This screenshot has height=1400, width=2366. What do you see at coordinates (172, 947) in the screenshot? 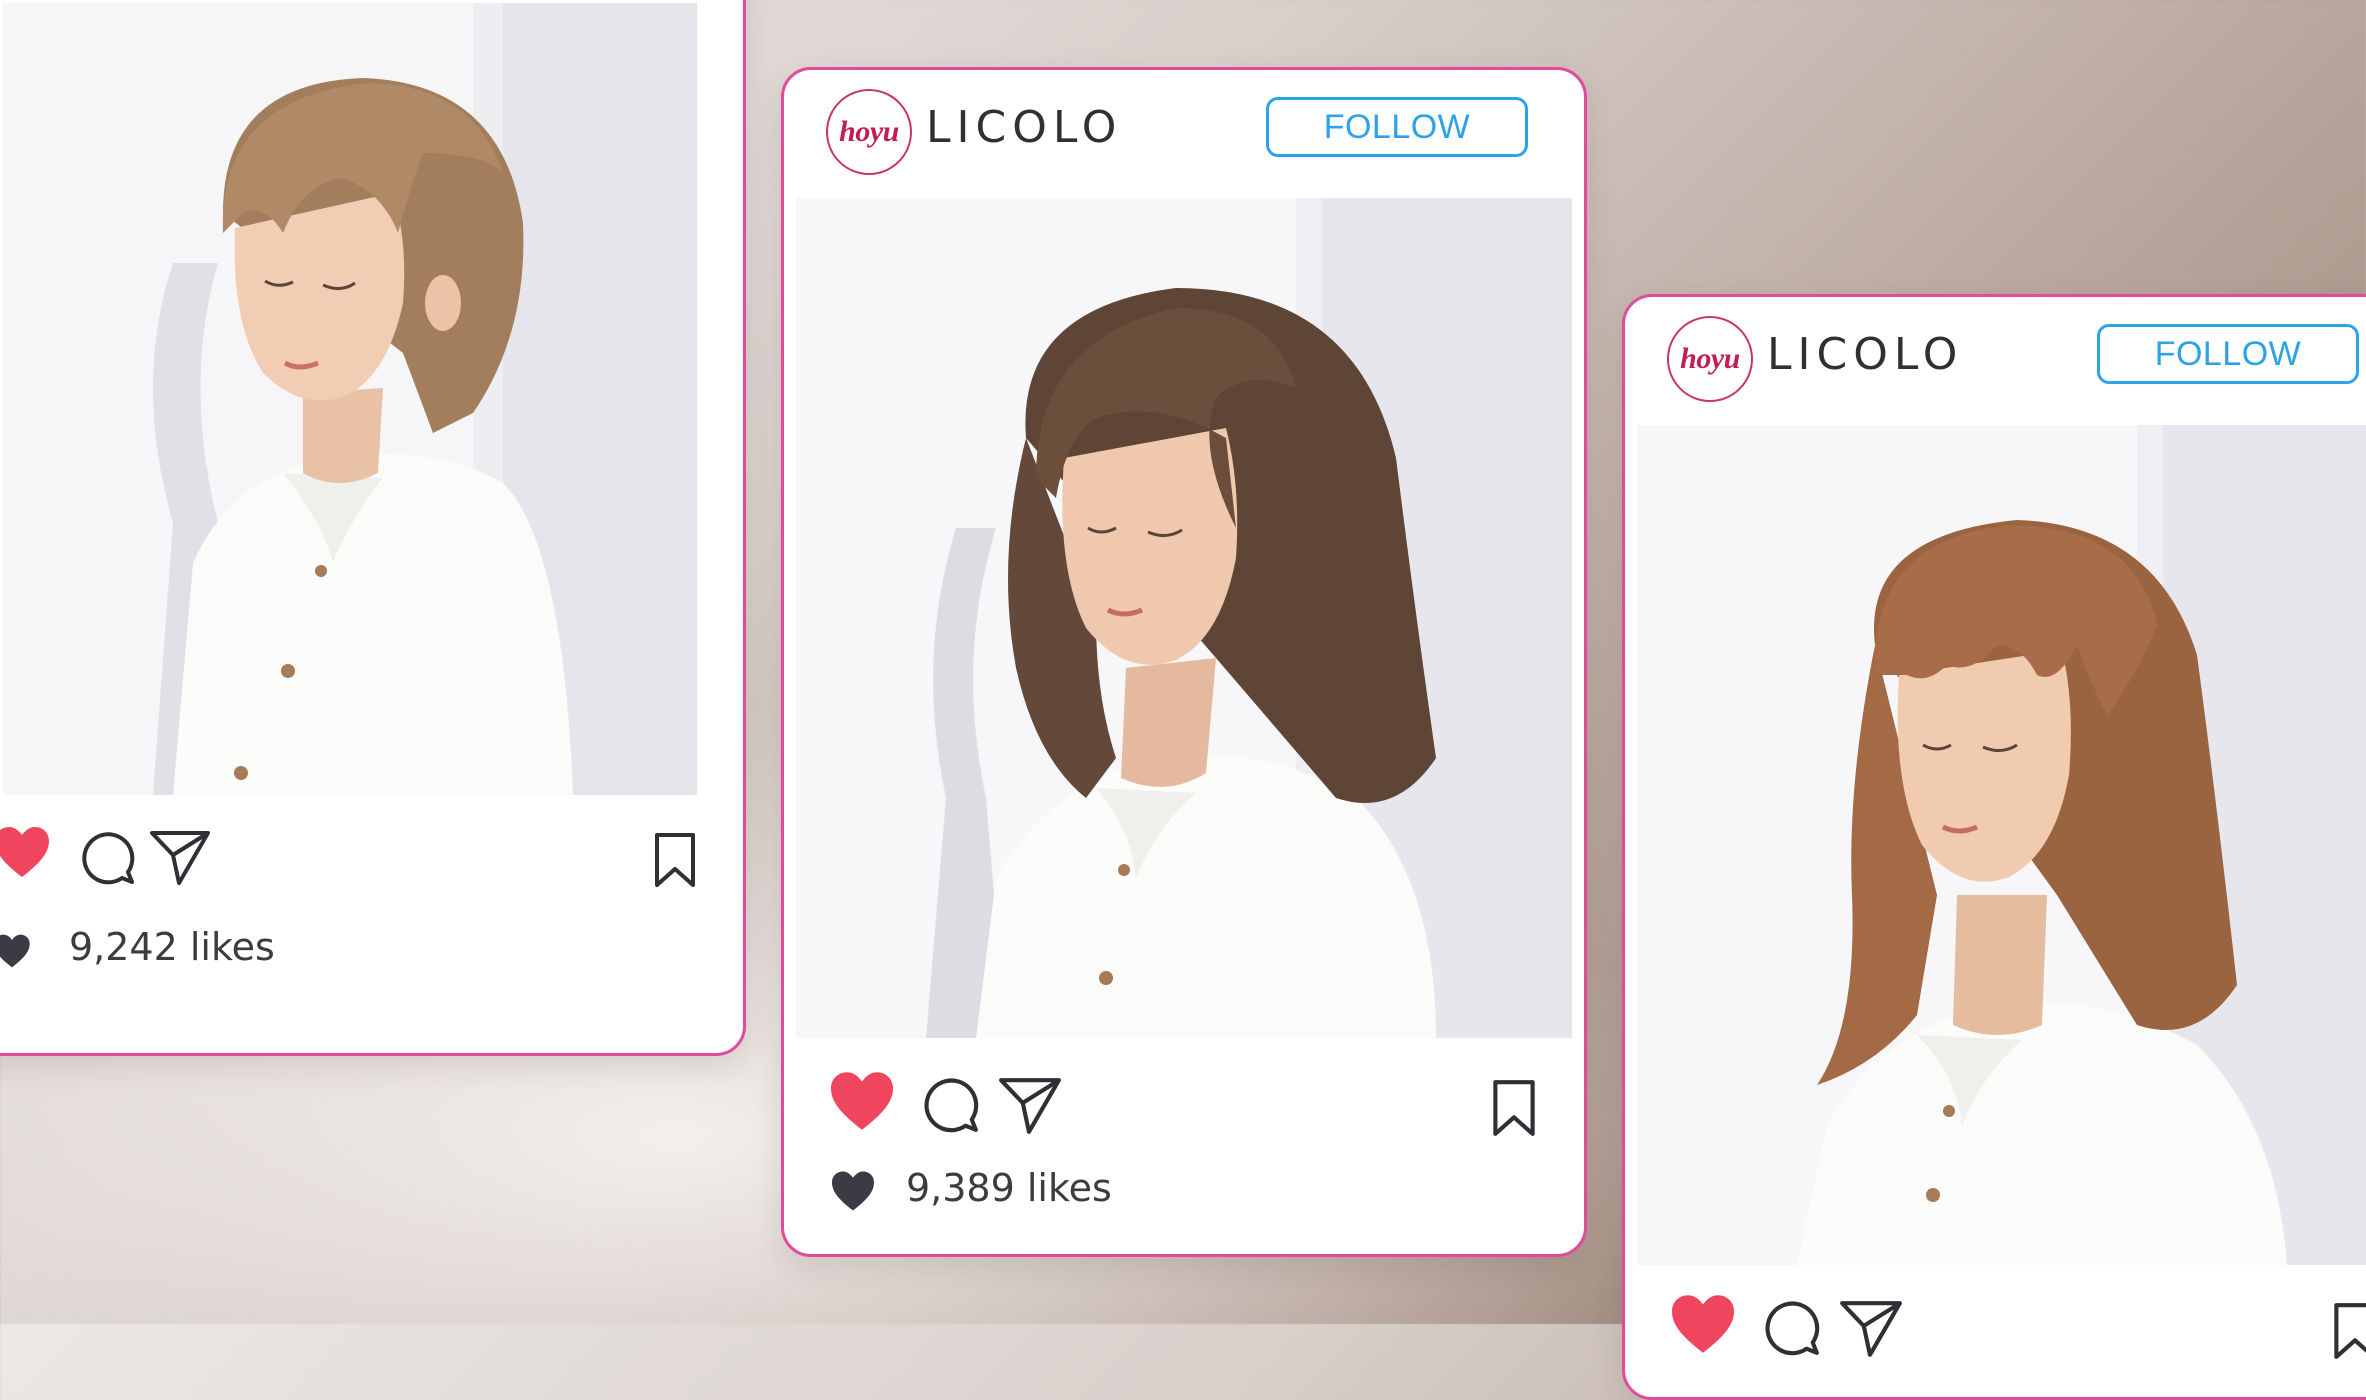
I see `likes-count: 9,242 likes` at bounding box center [172, 947].